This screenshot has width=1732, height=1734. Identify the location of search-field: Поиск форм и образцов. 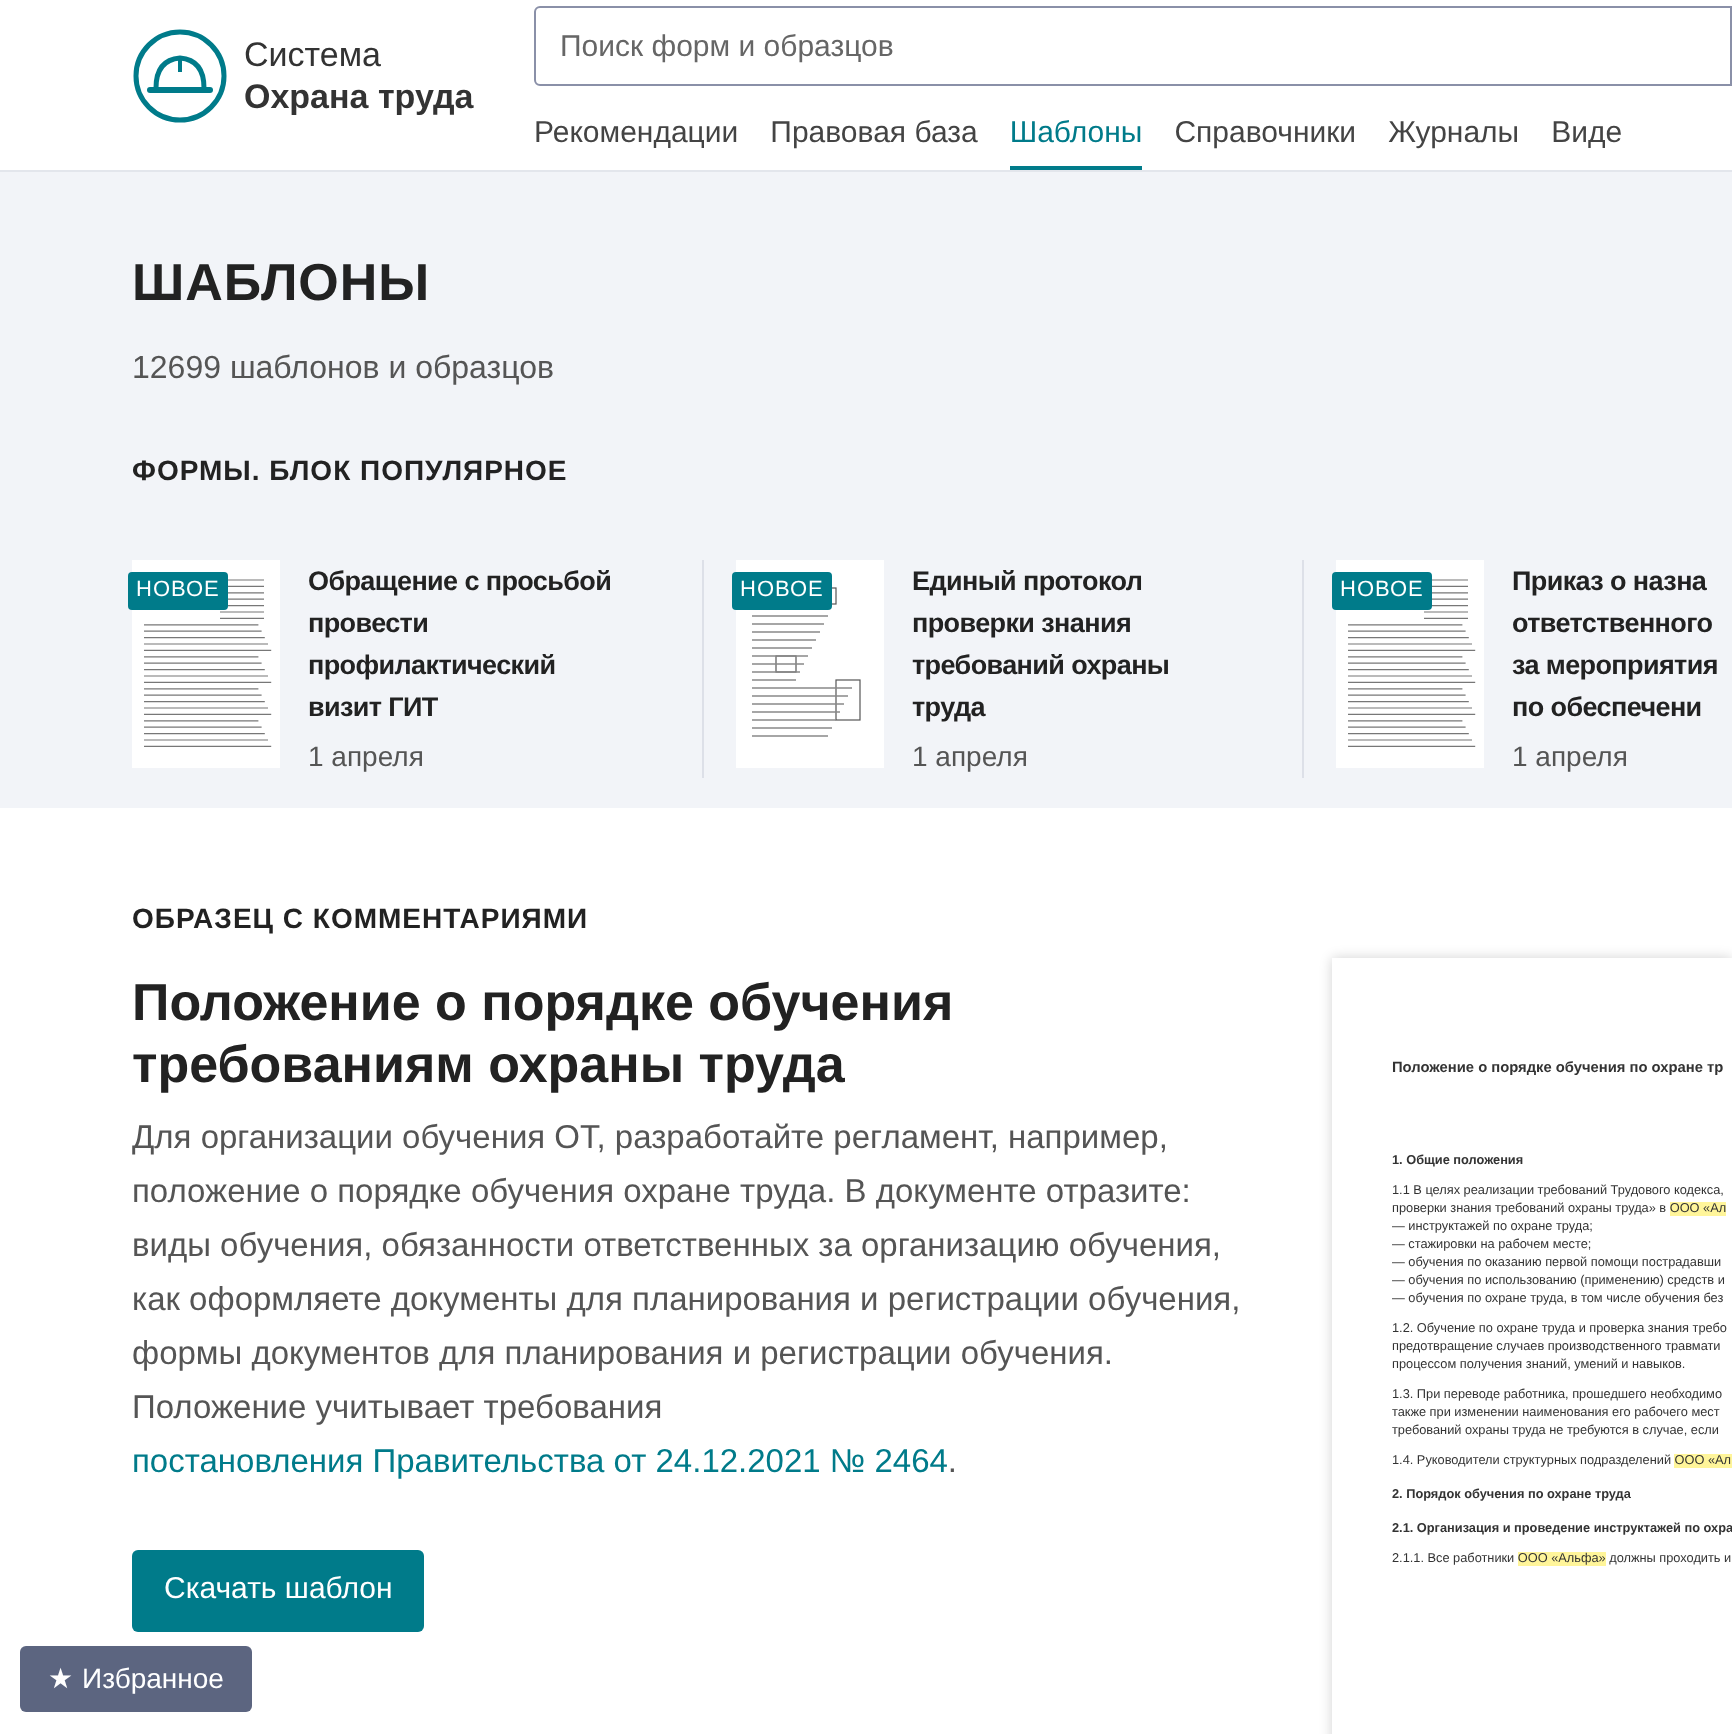
(1133, 46).